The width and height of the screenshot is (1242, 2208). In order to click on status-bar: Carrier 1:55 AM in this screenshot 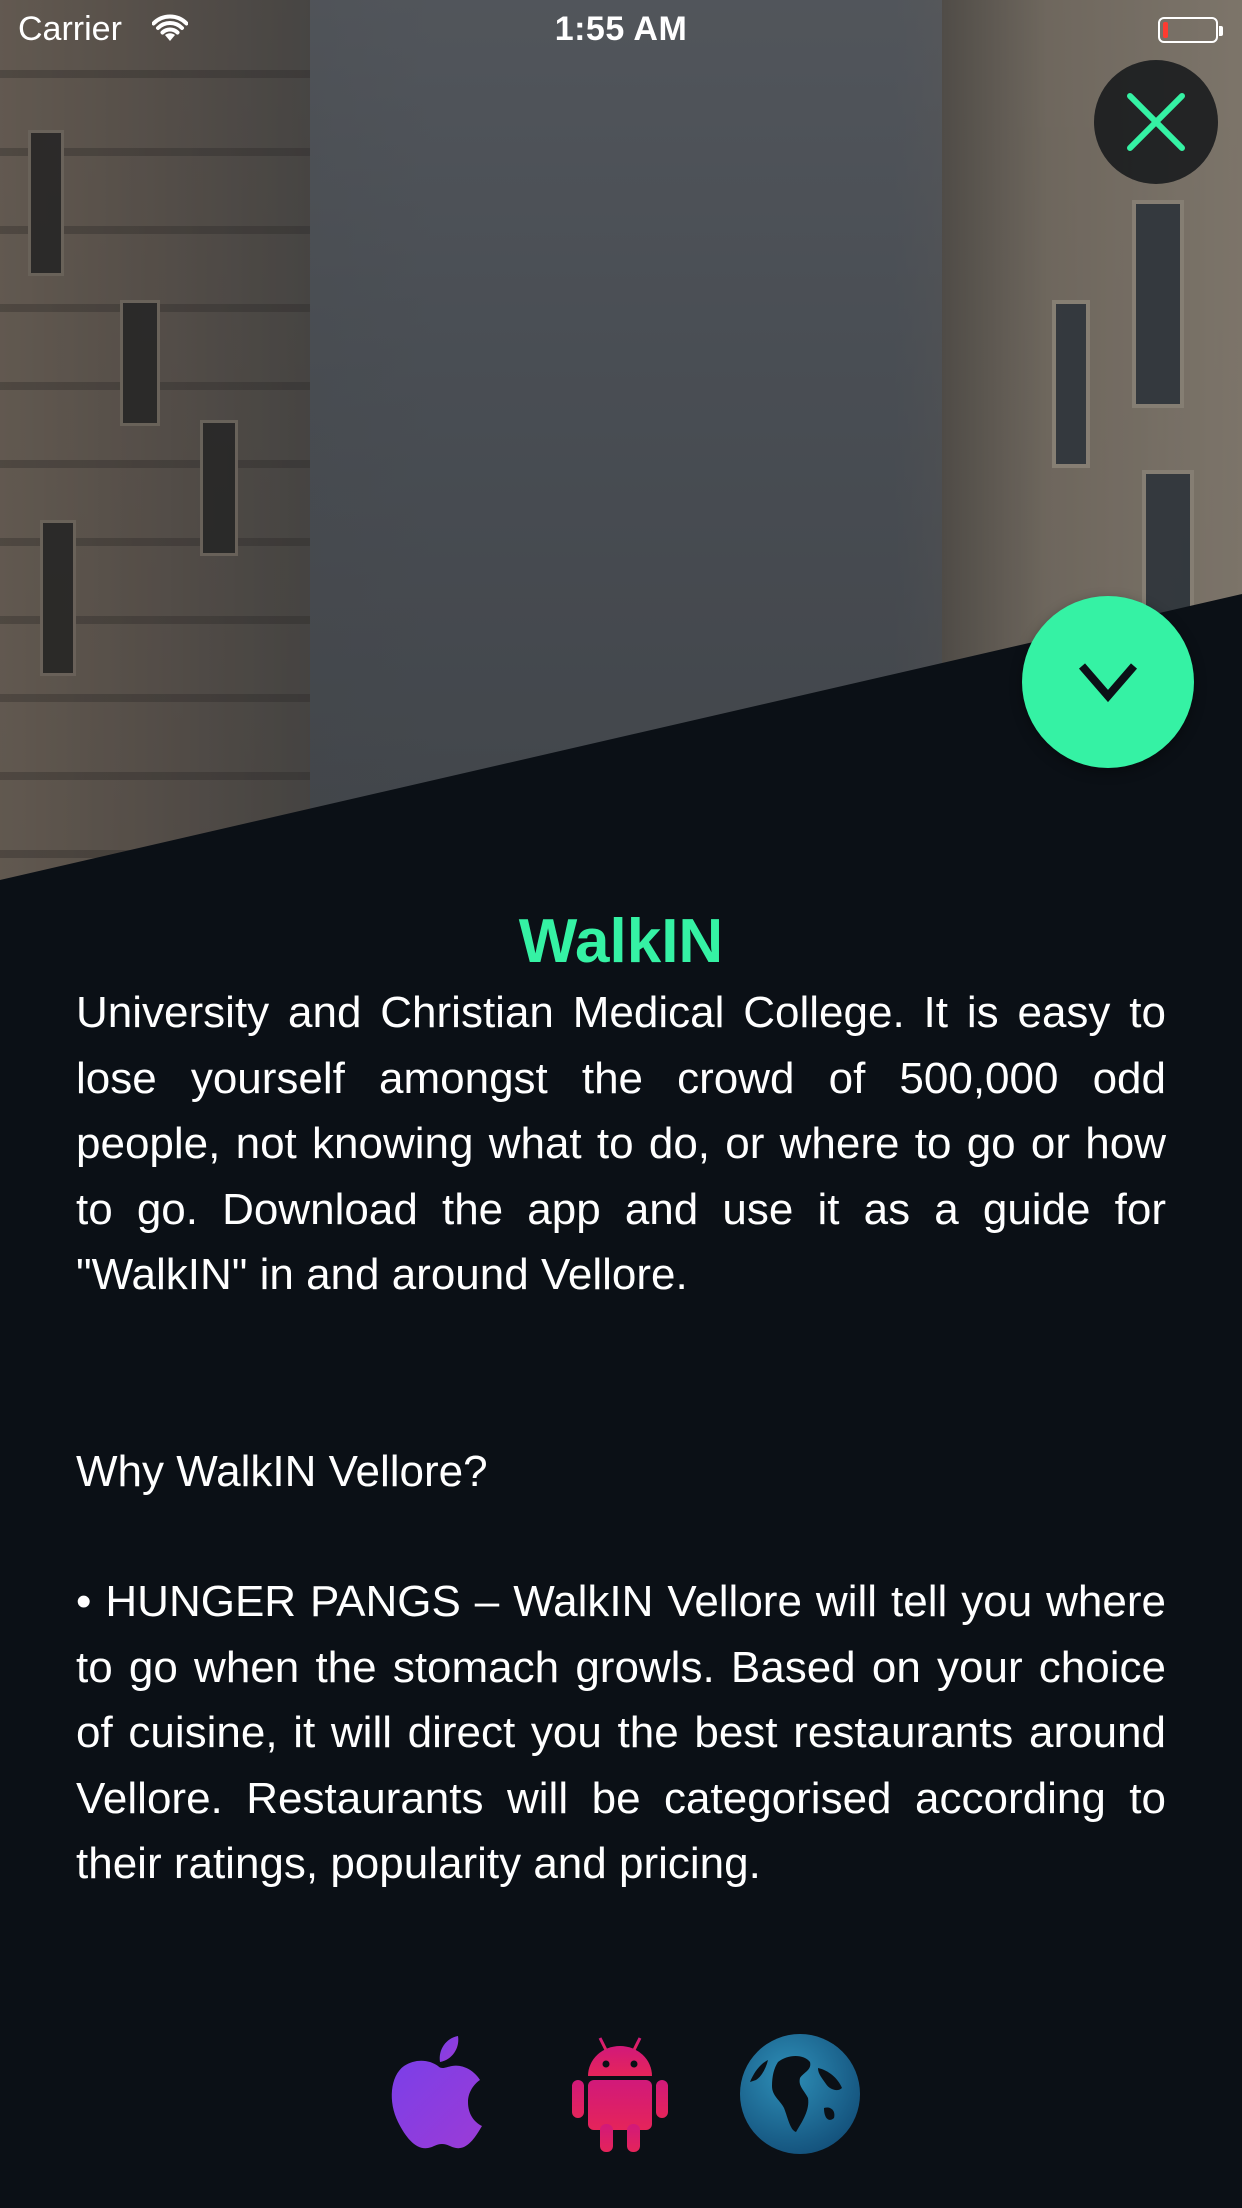, I will do `click(621, 31)`.